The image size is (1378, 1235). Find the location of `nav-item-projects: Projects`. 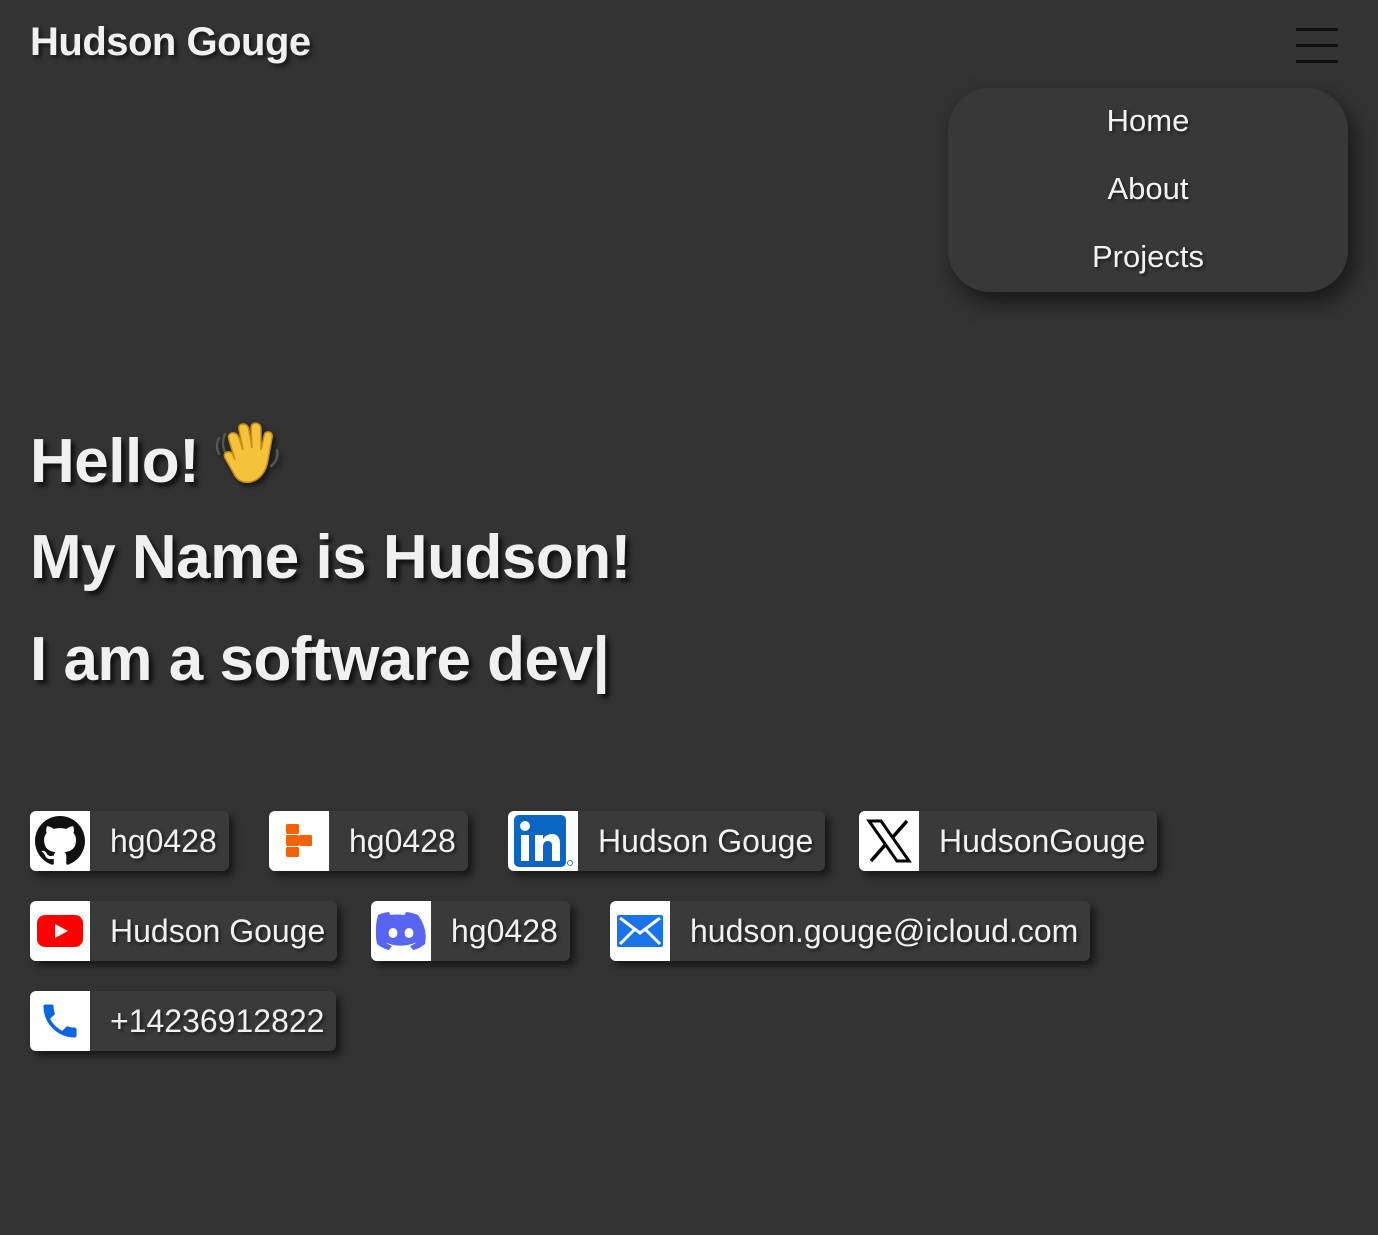

nav-item-projects: Projects is located at coordinates (1148, 257).